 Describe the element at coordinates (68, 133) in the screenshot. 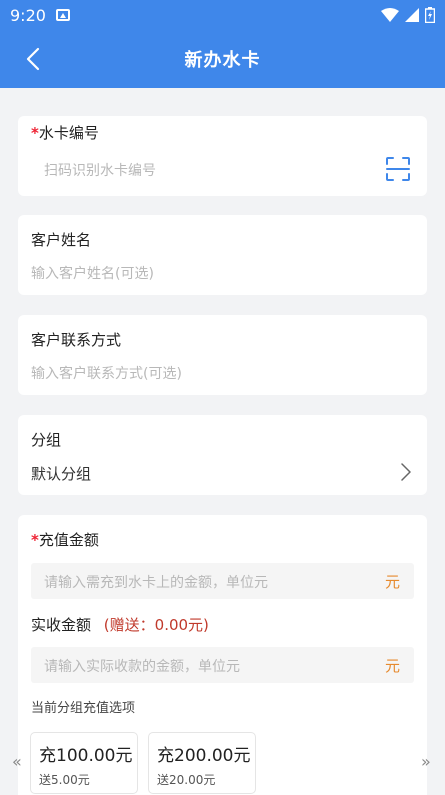

I see `card-number-label-text: 水卡编号` at that location.